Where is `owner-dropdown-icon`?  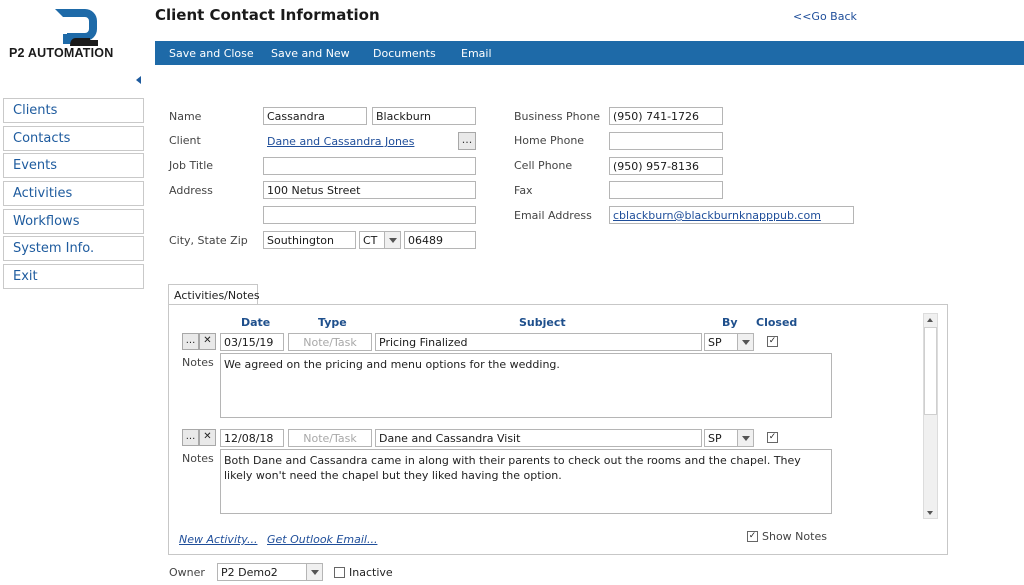
owner-dropdown-icon is located at coordinates (314, 572).